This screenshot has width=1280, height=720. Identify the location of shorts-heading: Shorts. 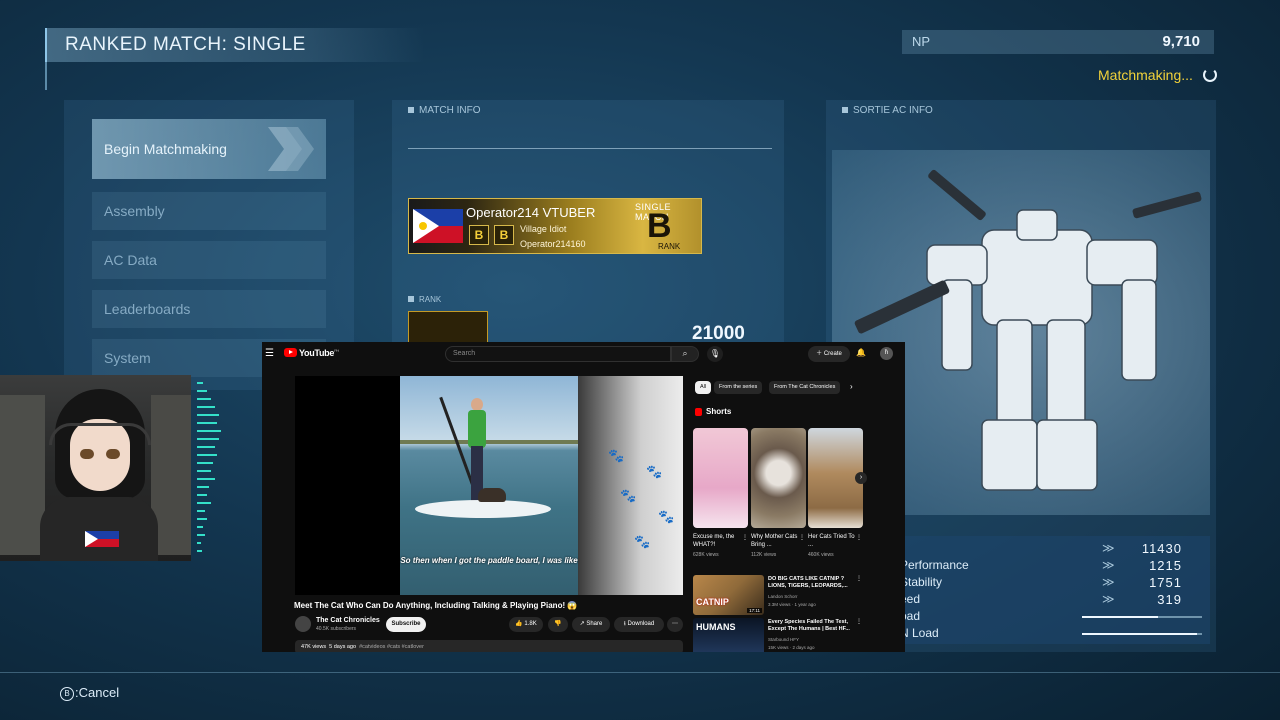
(719, 411).